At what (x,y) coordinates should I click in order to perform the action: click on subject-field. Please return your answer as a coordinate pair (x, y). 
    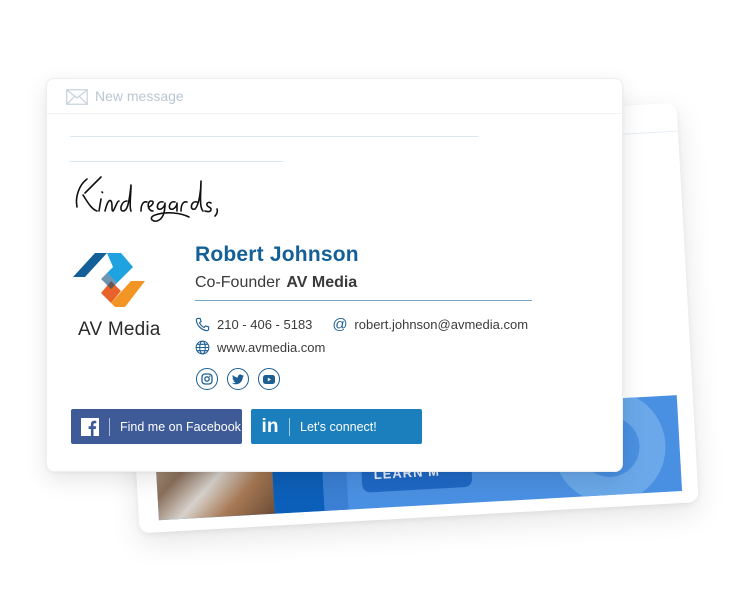
    Looking at the image, I should click on (176, 161).